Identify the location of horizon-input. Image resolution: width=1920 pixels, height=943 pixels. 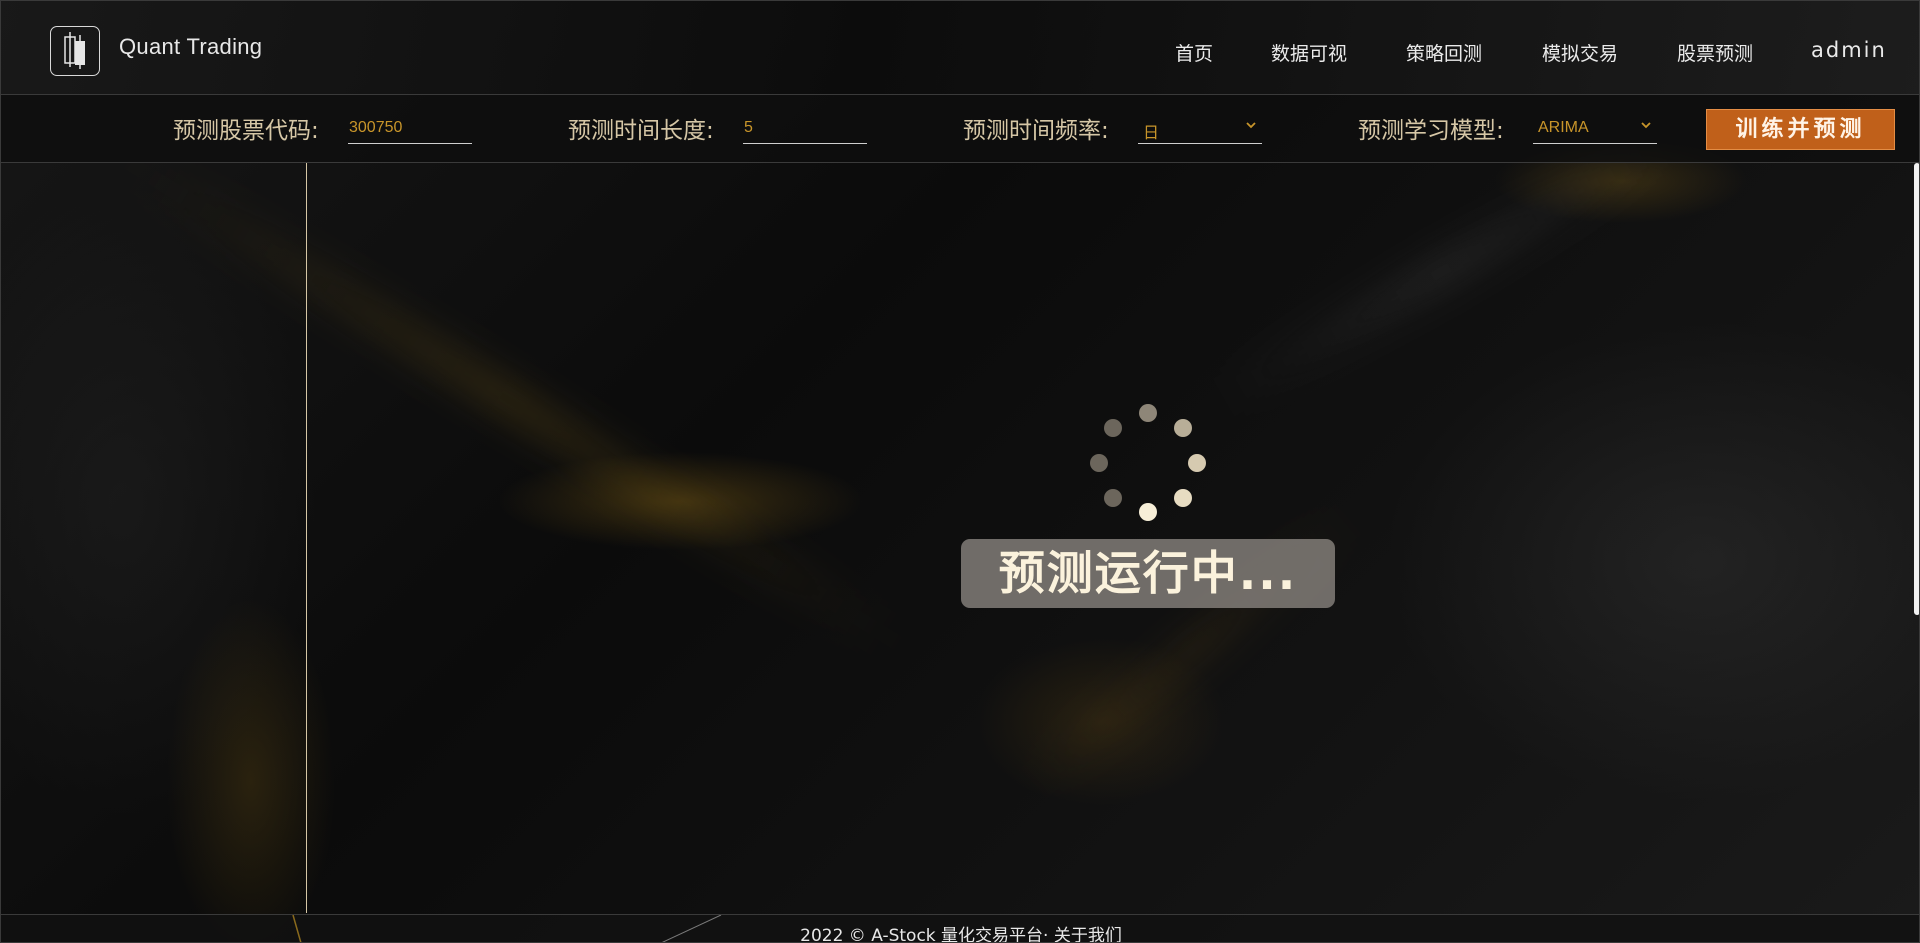
(803, 128).